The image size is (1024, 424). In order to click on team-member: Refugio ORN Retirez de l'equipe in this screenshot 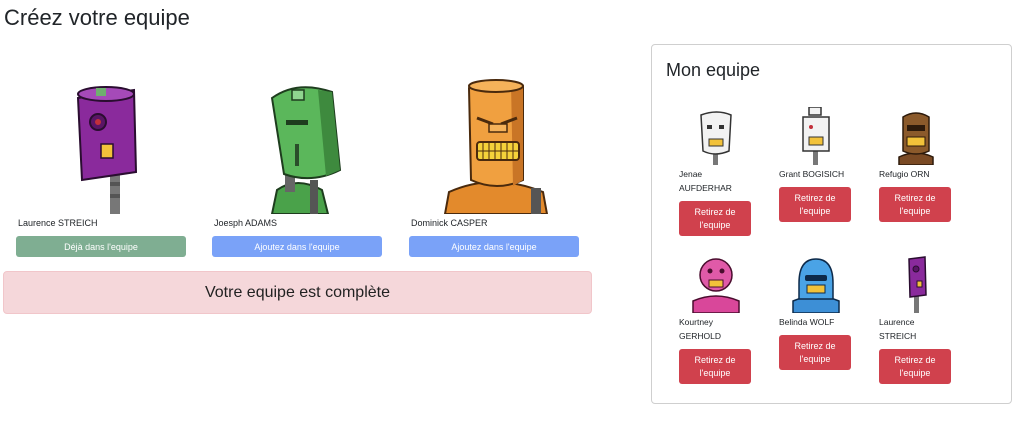, I will do `click(916, 164)`.